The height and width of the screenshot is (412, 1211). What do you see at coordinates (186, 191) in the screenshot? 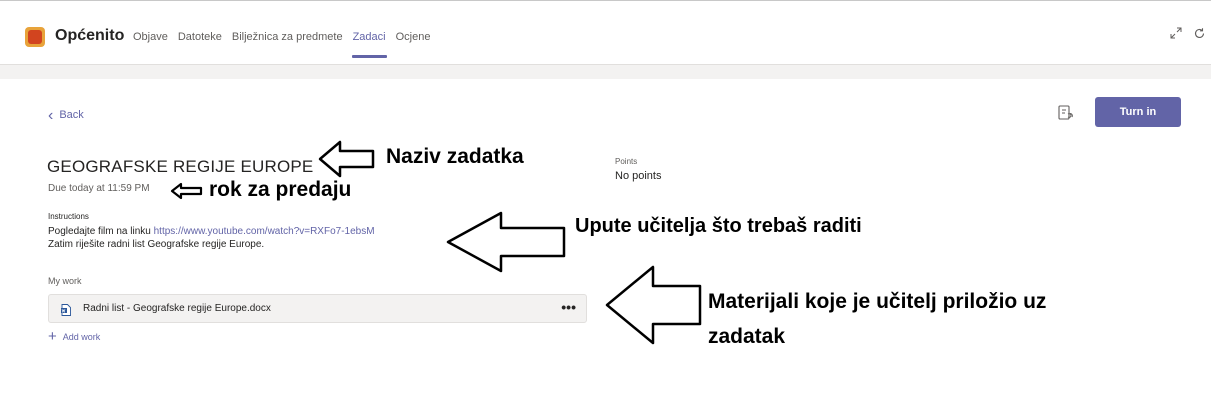
I see `due-arrow-icon` at bounding box center [186, 191].